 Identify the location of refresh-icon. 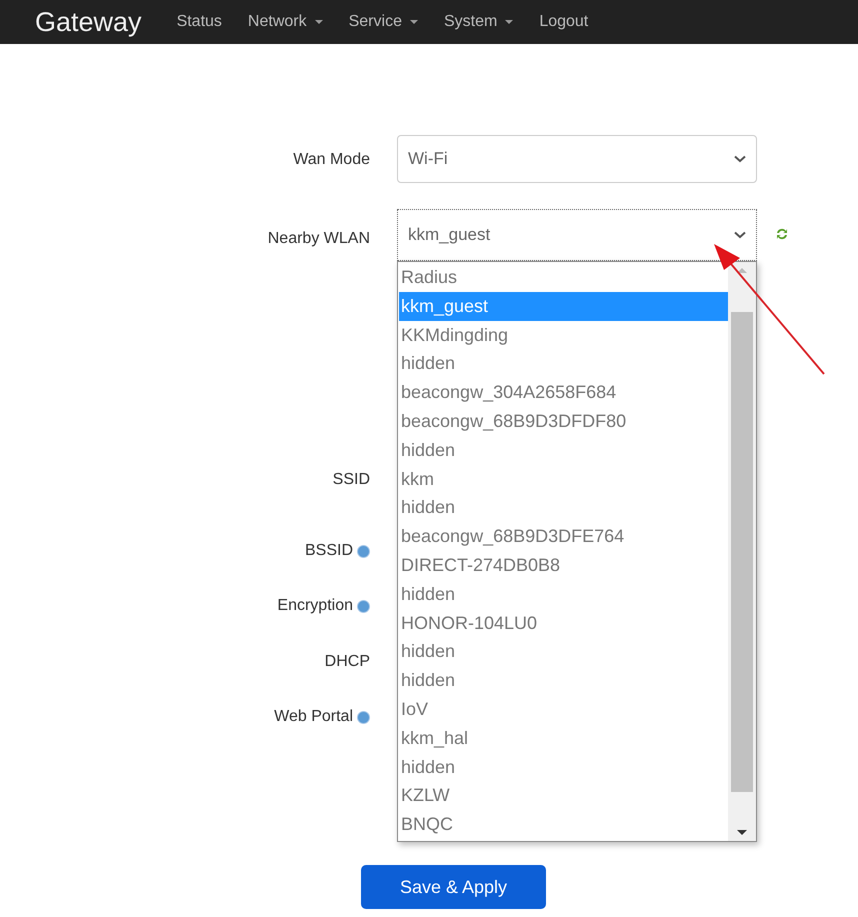
(782, 234).